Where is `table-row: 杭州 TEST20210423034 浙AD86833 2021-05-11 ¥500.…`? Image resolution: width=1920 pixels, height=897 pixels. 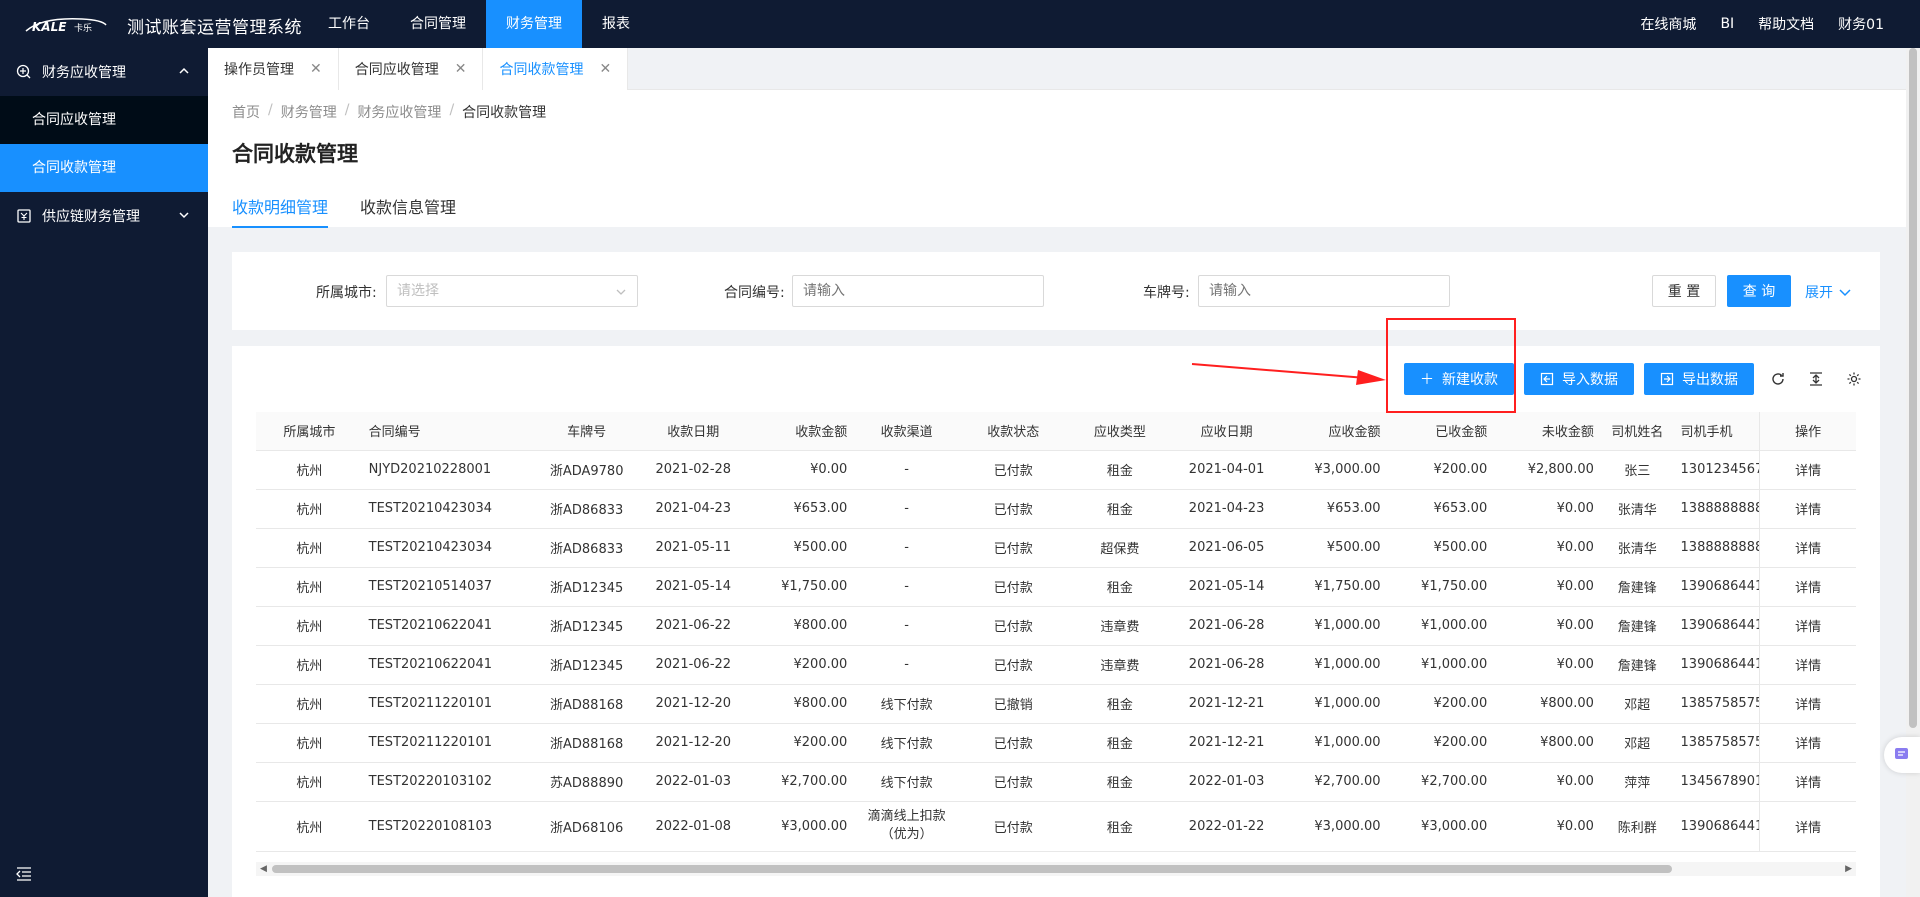 table-row: 杭州 TEST20210423034 浙AD86833 2021-05-11 ¥500.… is located at coordinates (1056, 548).